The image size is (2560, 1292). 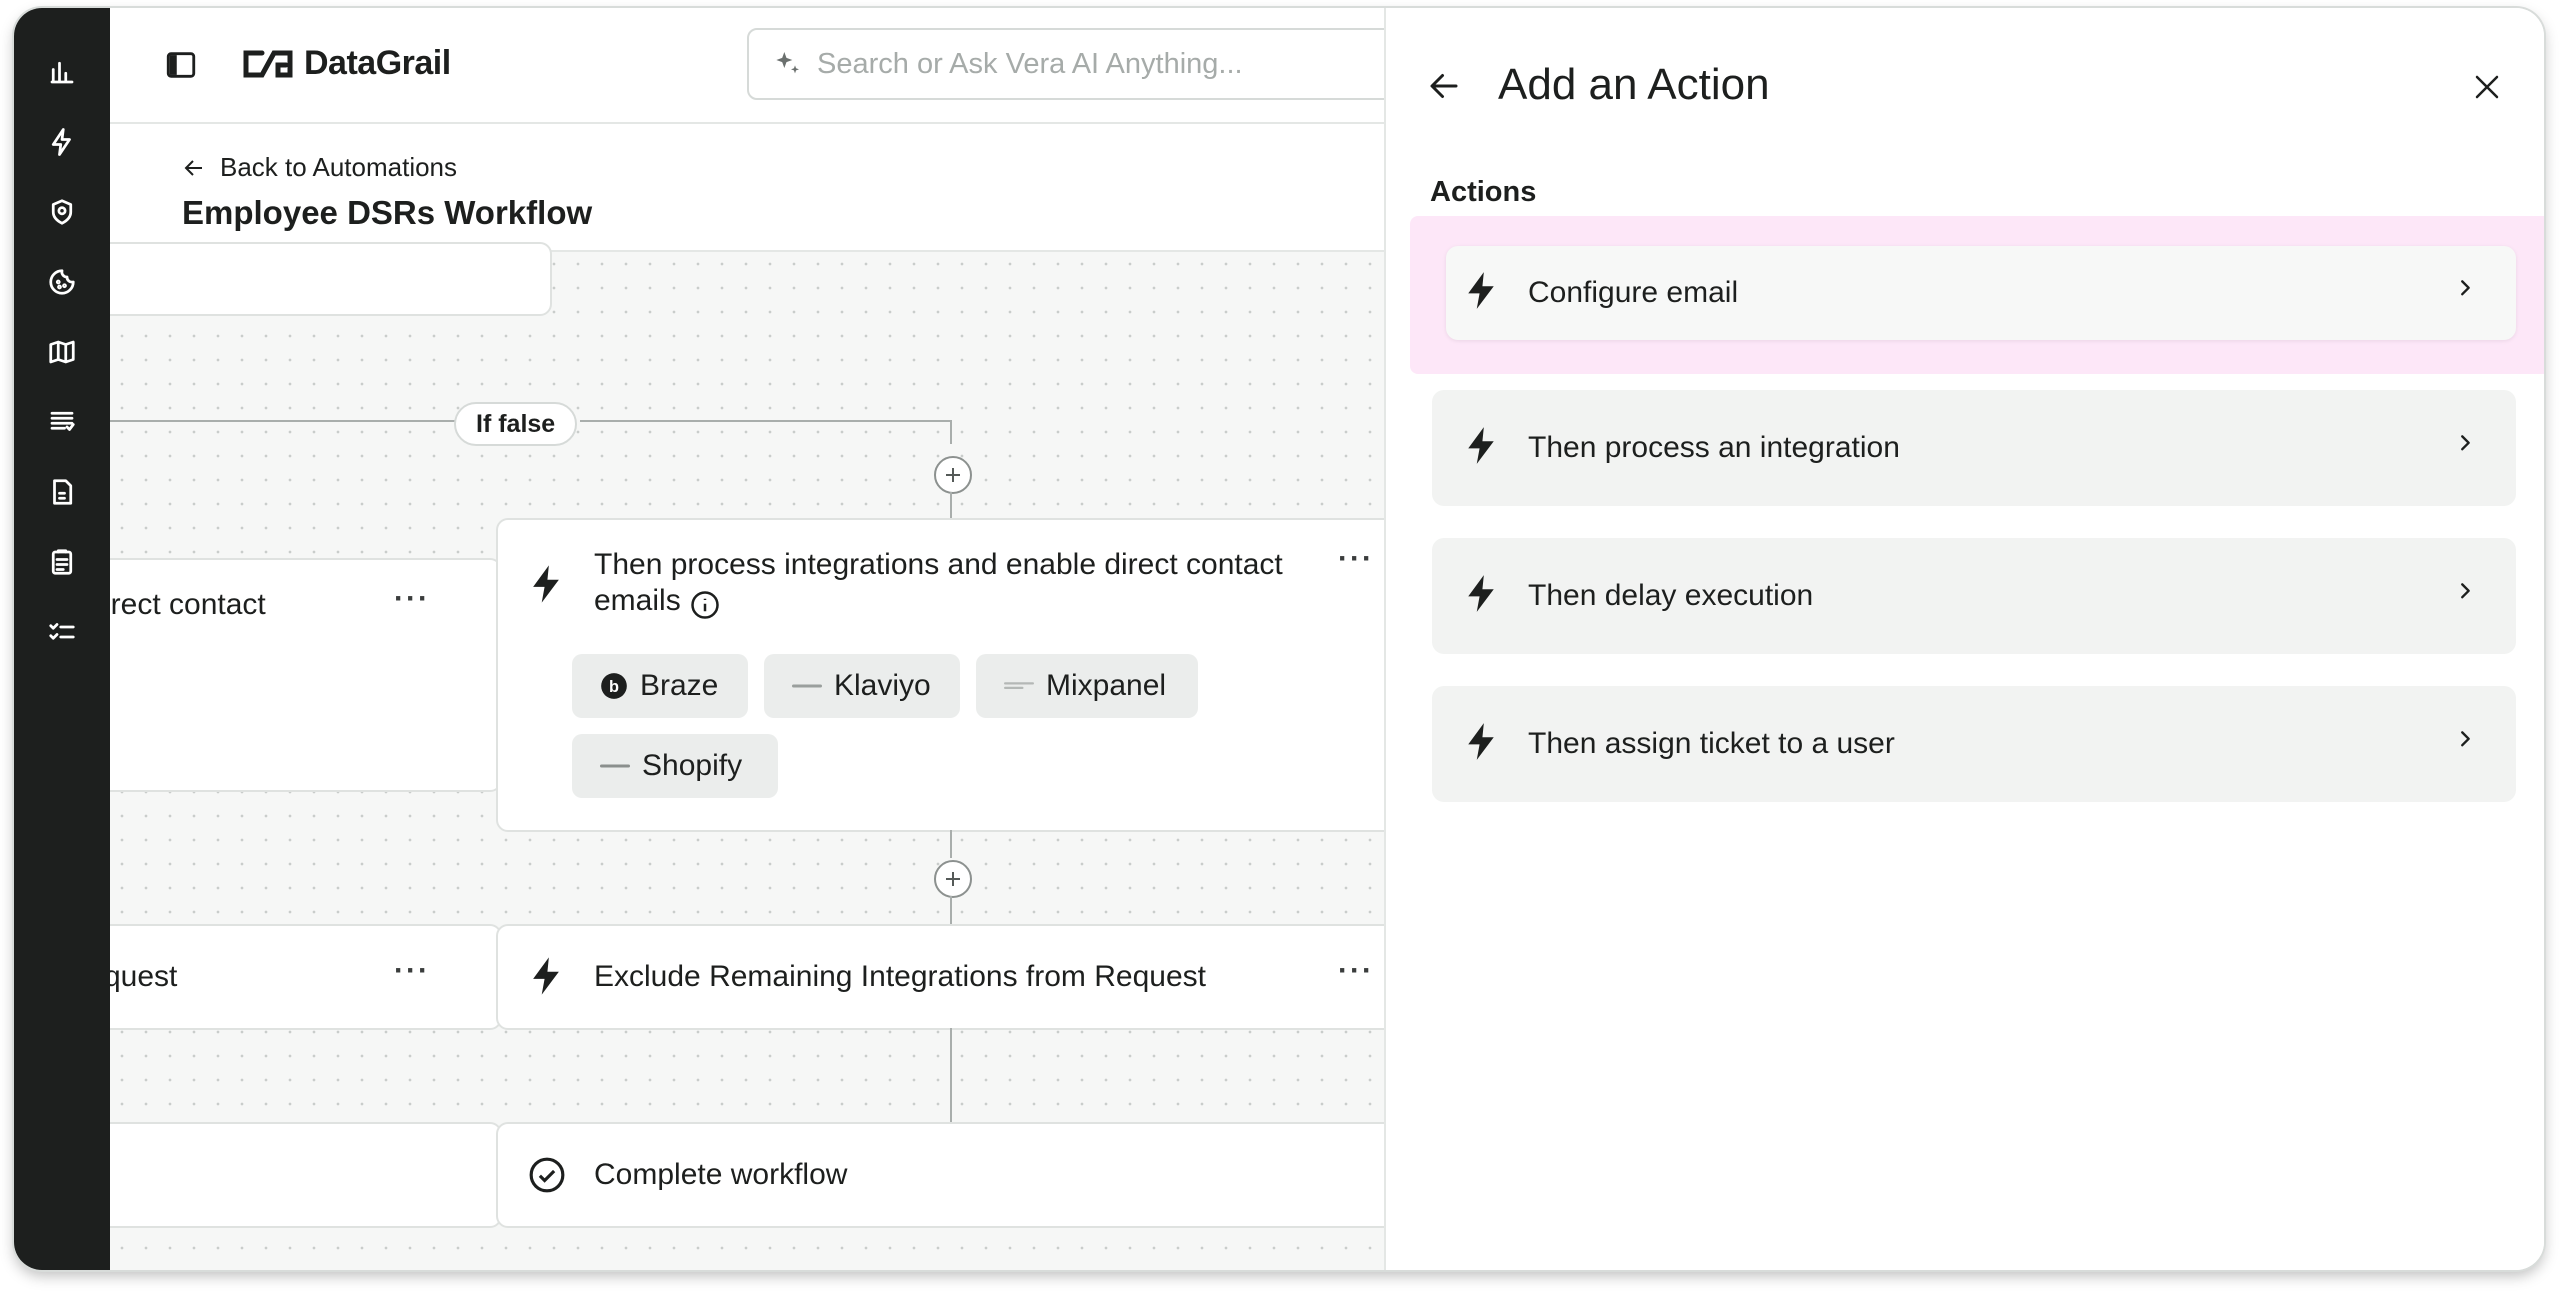 What do you see at coordinates (1671, 595) in the screenshot?
I see `action-label: Then delay execution` at bounding box center [1671, 595].